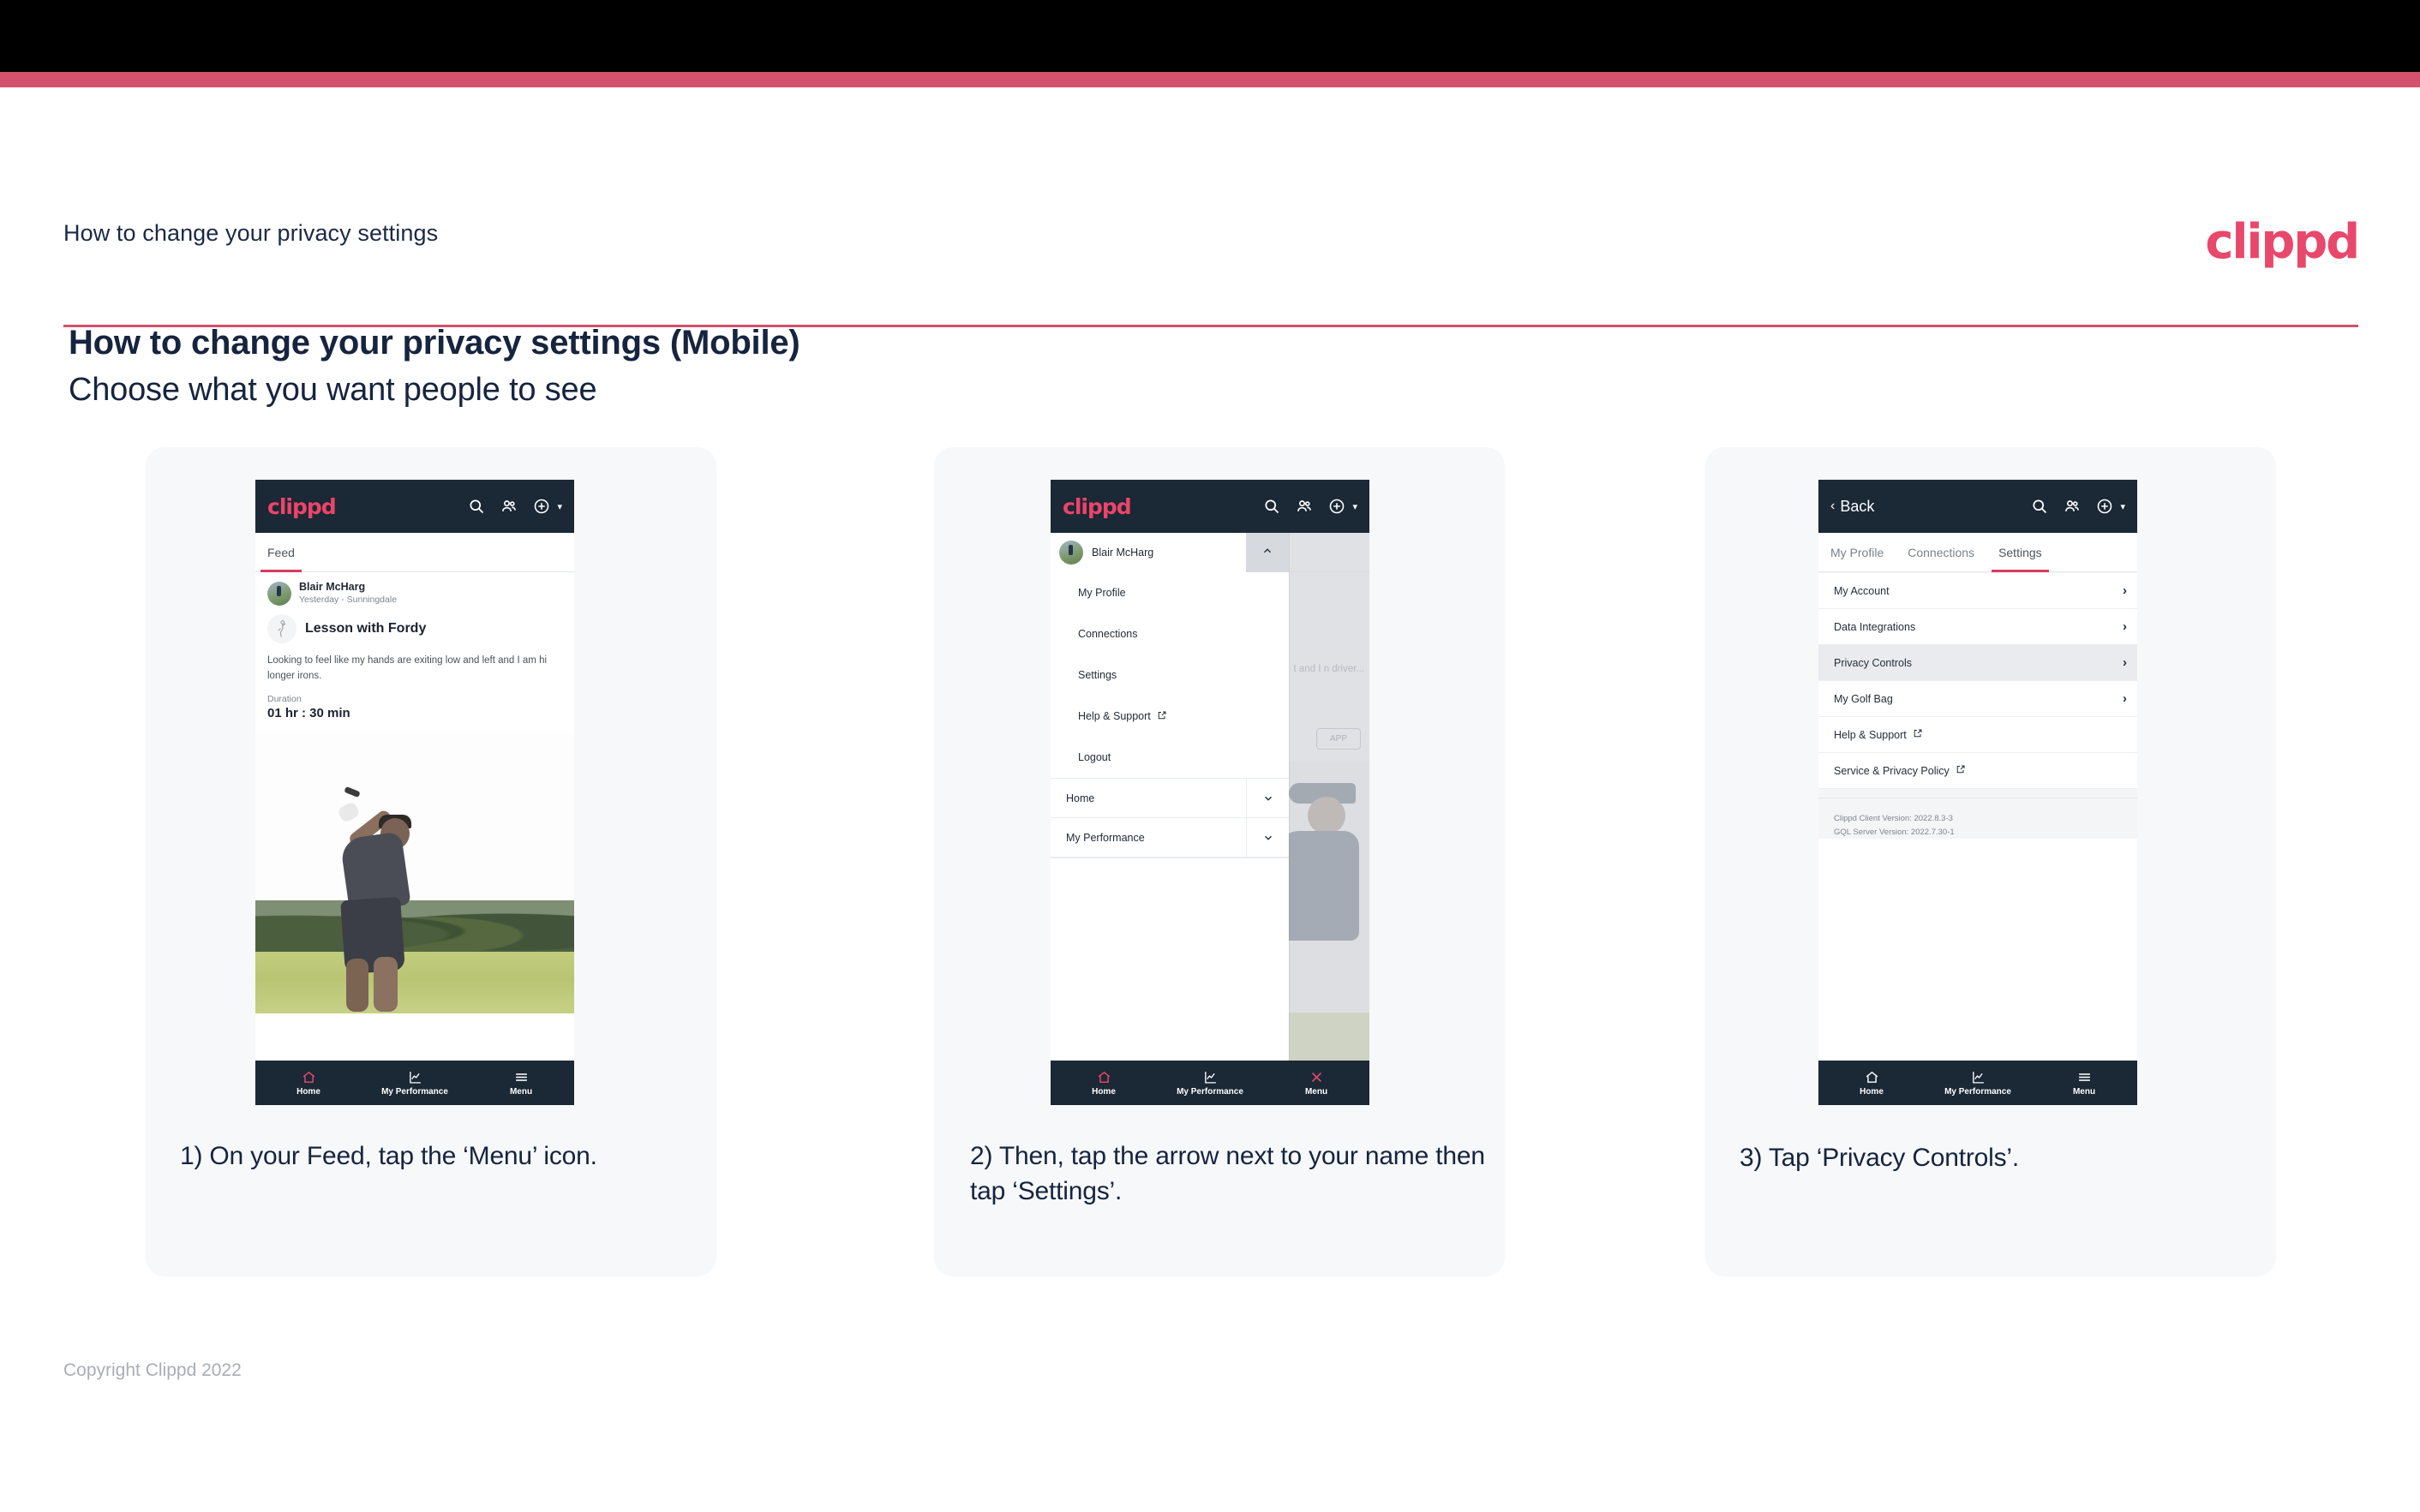  I want to click on drawer-item-my-profile: My Profile, so click(1170, 592).